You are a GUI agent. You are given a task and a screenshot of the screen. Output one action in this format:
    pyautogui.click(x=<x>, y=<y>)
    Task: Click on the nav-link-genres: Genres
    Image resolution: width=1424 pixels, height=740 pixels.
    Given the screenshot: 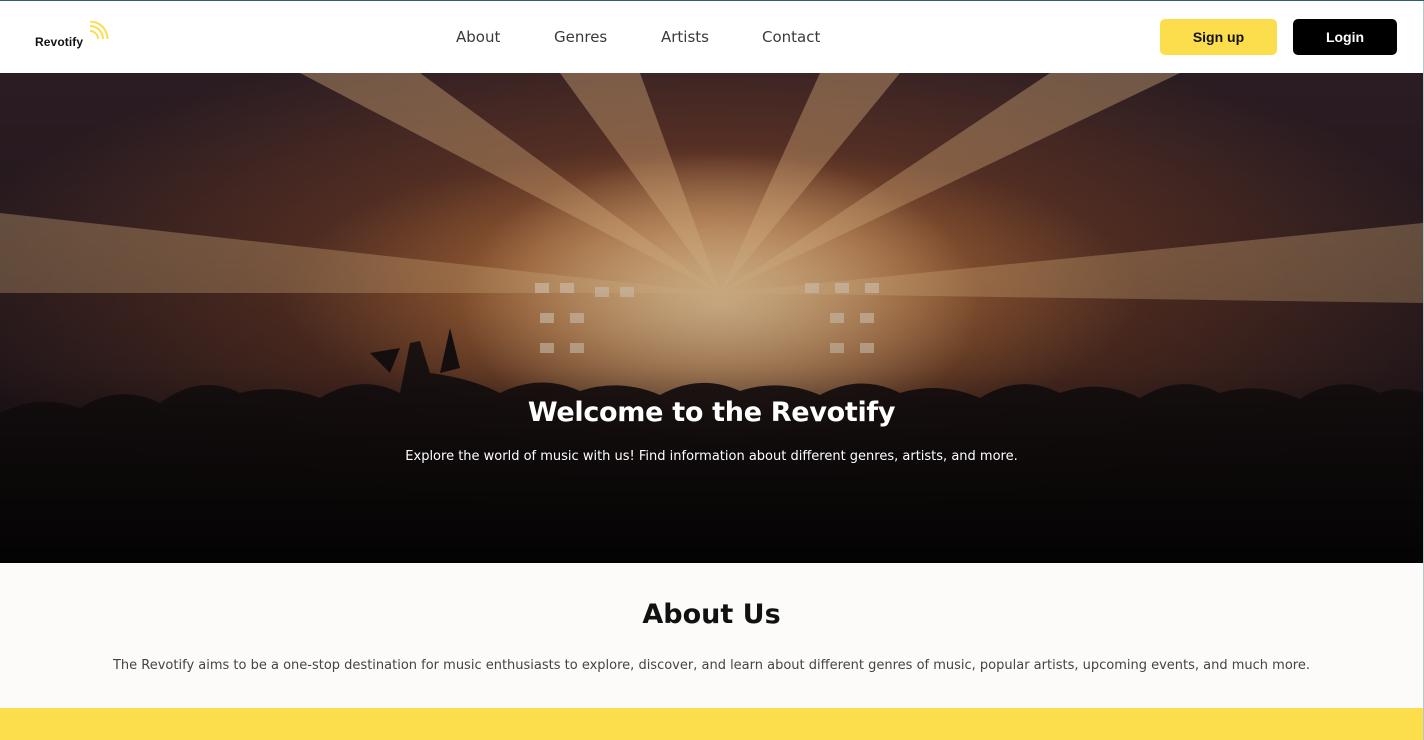 What is the action you would take?
    pyautogui.click(x=580, y=37)
    